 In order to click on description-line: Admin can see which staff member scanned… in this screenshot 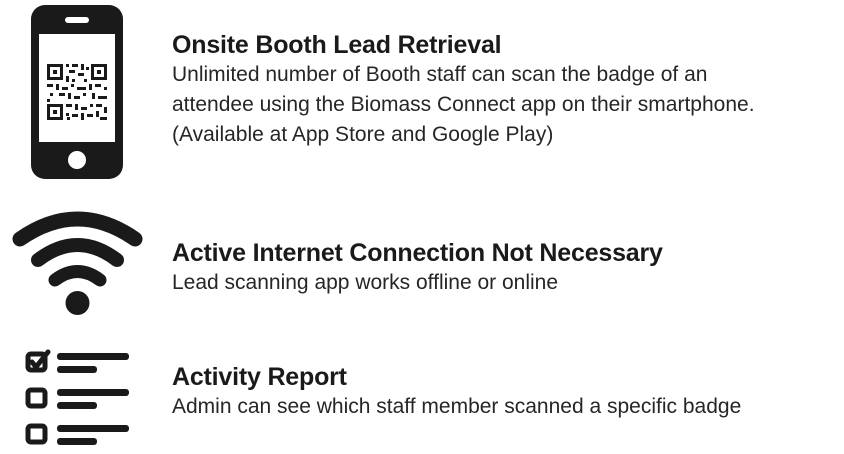, I will do `click(457, 406)`.